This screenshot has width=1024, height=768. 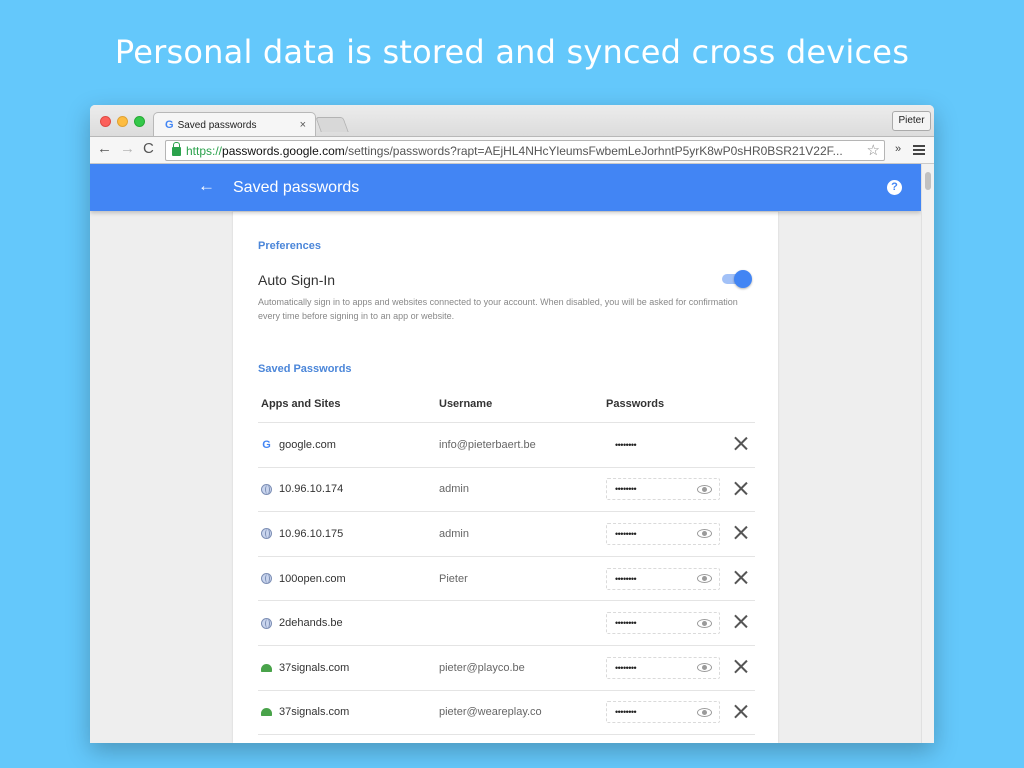 I want to click on username: pieter@playco.be, so click(x=482, y=667).